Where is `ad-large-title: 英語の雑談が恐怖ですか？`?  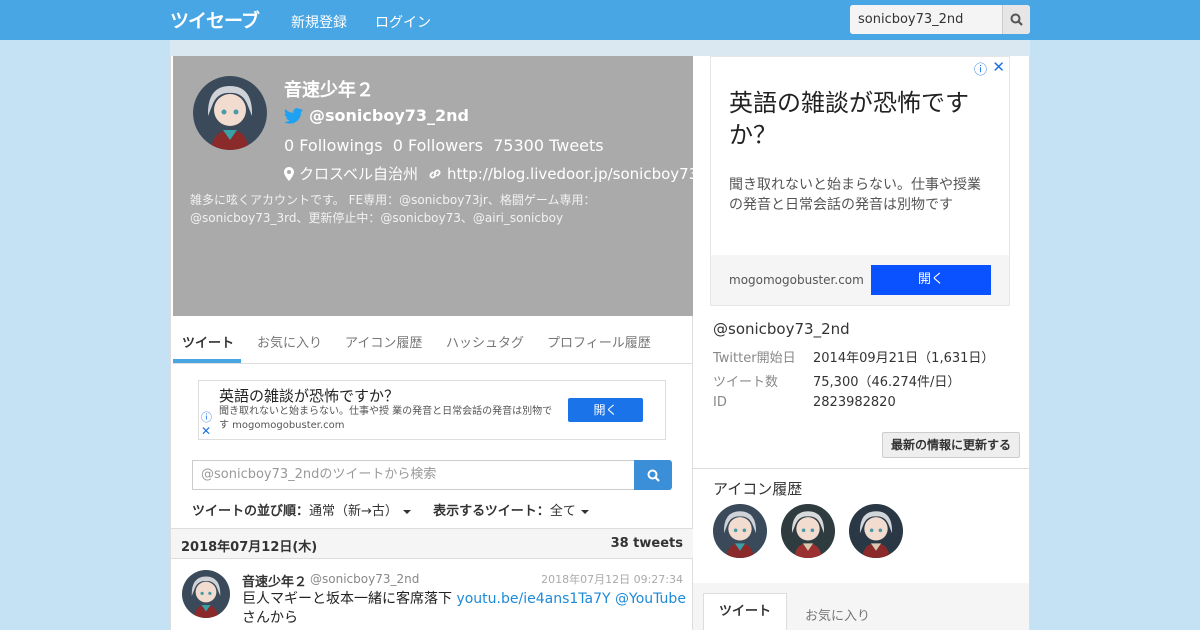
ad-large-title: 英語の雑談が恐怖ですか？ is located at coordinates (849, 119).